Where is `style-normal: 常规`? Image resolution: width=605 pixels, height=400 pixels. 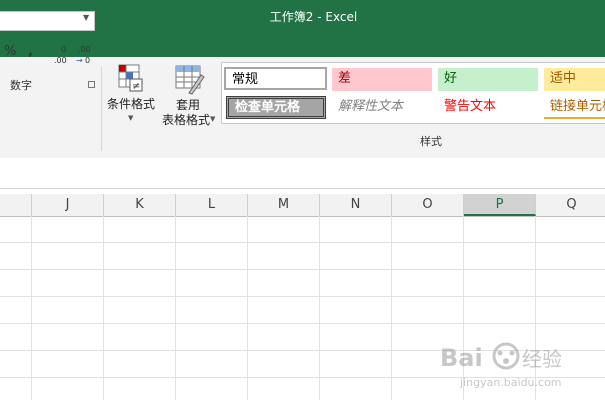 style-normal: 常规 is located at coordinates (275, 78).